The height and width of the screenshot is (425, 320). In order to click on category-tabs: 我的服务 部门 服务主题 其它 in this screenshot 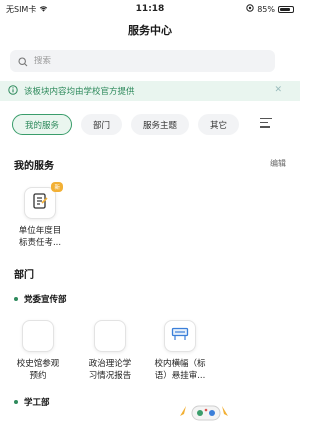, I will do `click(126, 124)`.